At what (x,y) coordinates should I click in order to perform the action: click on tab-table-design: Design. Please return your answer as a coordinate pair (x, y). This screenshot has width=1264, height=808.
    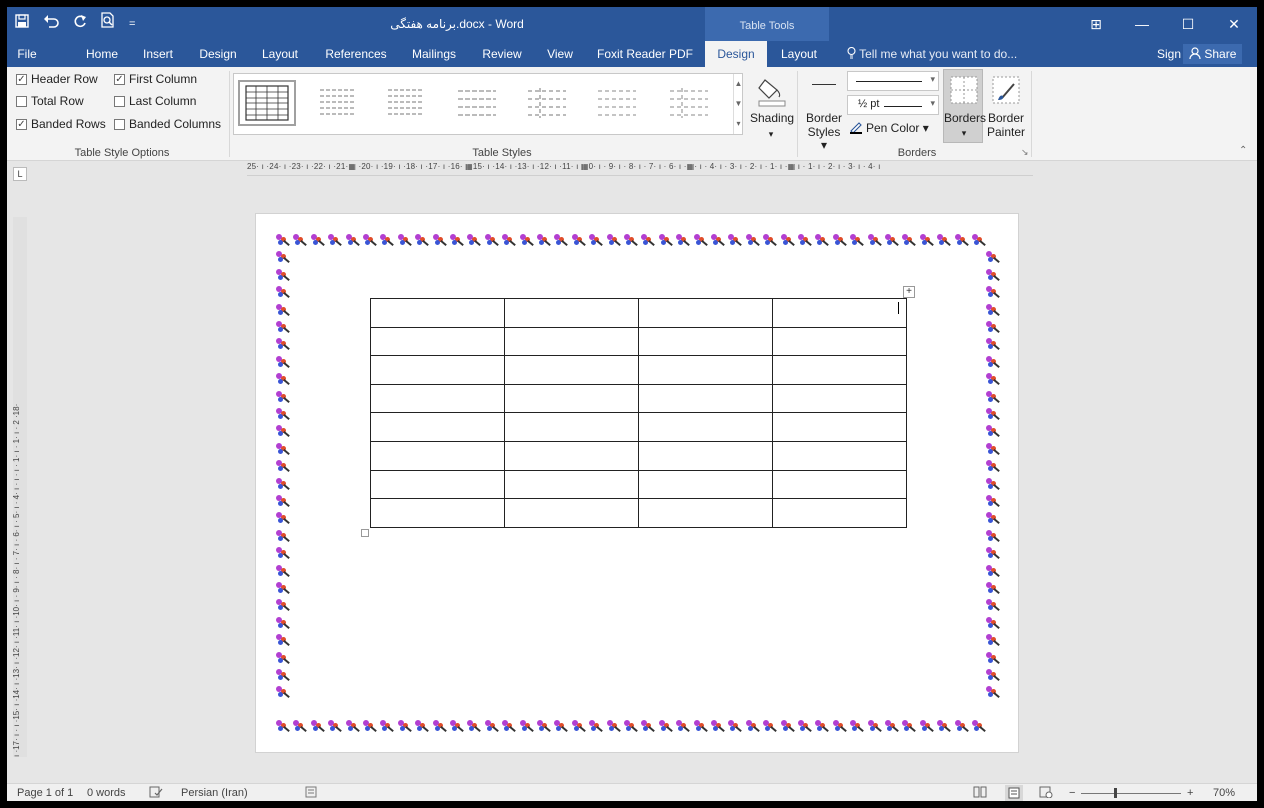
    Looking at the image, I should click on (736, 54).